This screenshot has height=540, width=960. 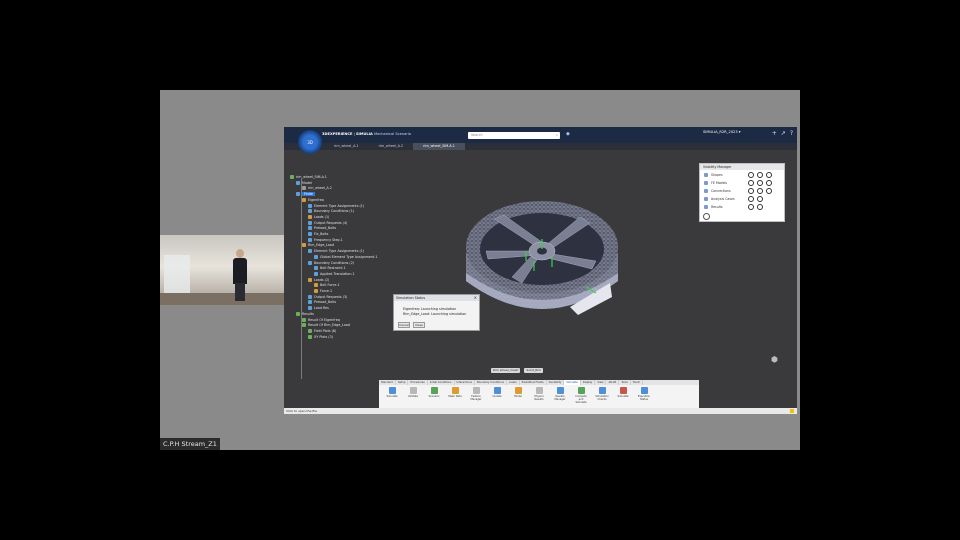 What do you see at coordinates (320, 337) in the screenshot?
I see `tree-node: XY Plots (3)` at bounding box center [320, 337].